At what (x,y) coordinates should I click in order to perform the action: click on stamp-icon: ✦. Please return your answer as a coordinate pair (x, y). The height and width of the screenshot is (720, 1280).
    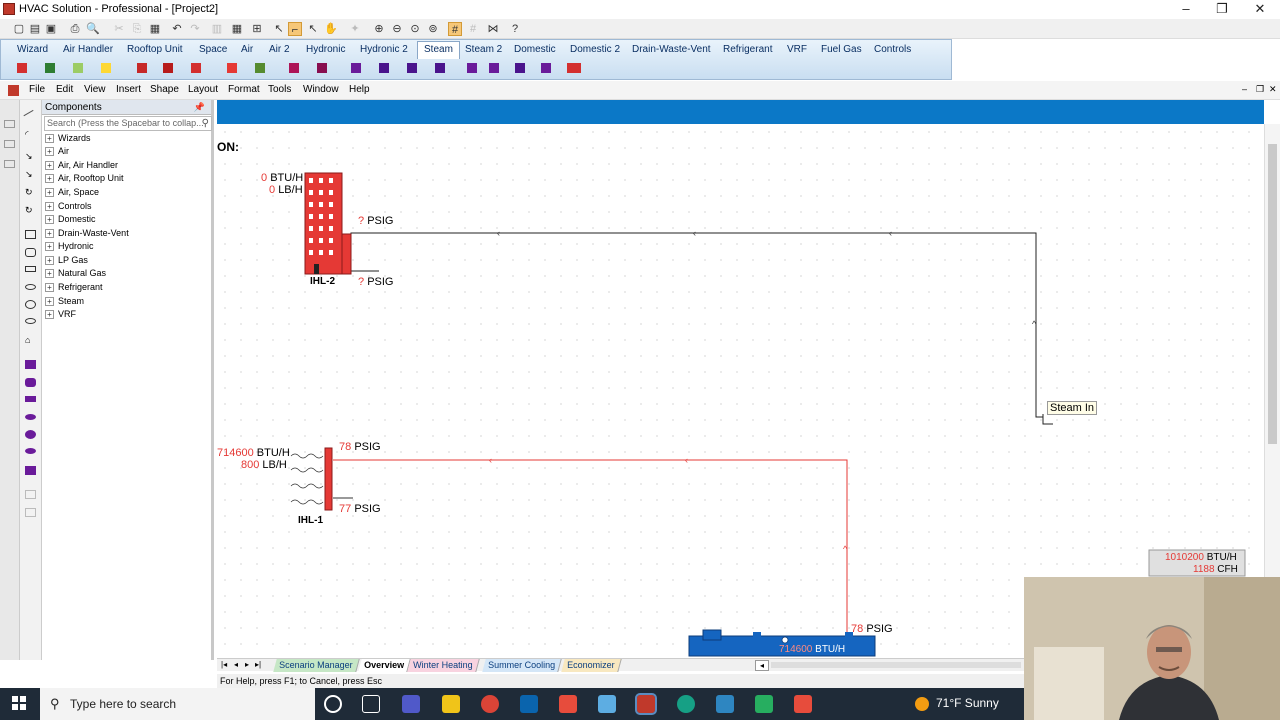
    Looking at the image, I should click on (355, 29).